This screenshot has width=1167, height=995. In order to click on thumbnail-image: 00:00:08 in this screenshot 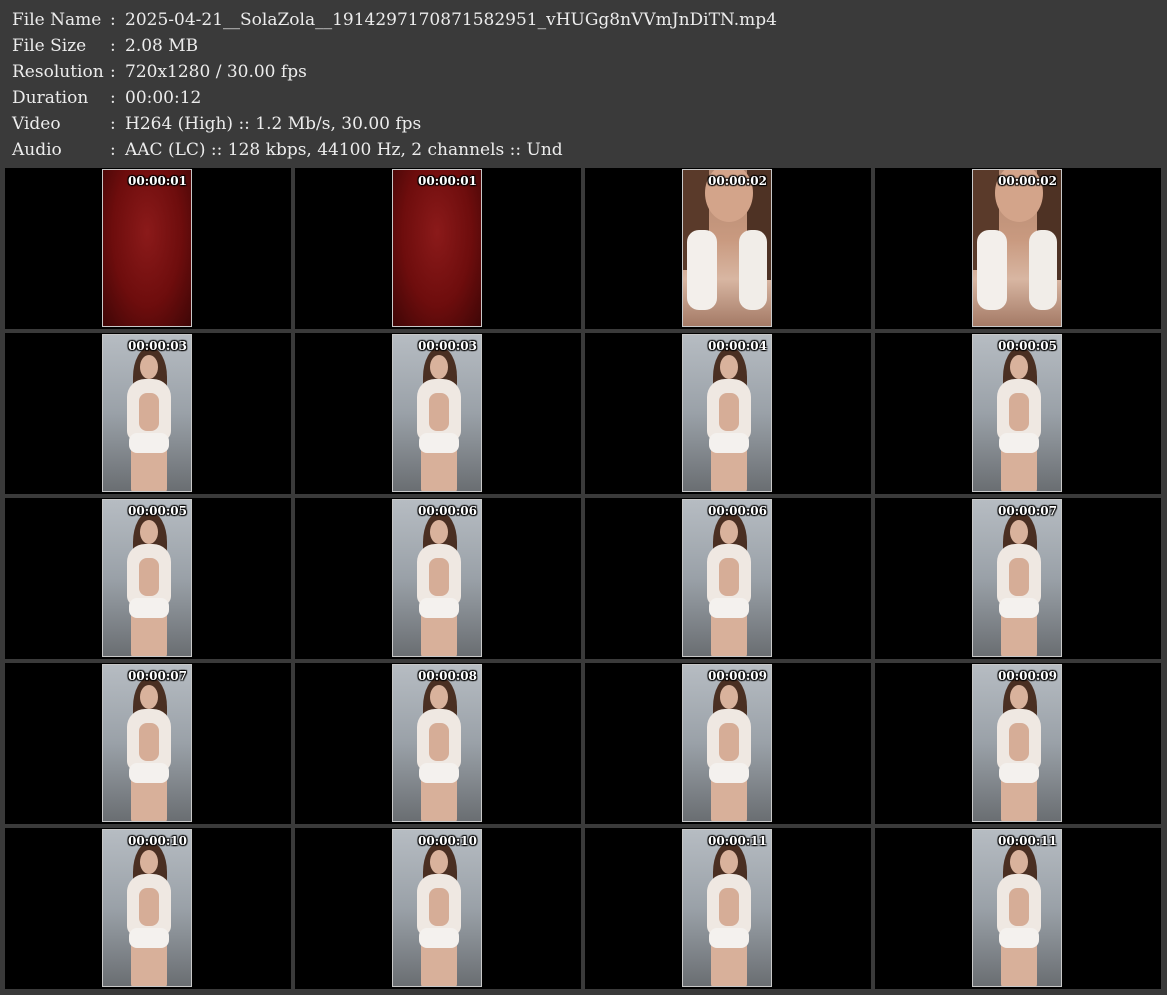, I will do `click(437, 743)`.